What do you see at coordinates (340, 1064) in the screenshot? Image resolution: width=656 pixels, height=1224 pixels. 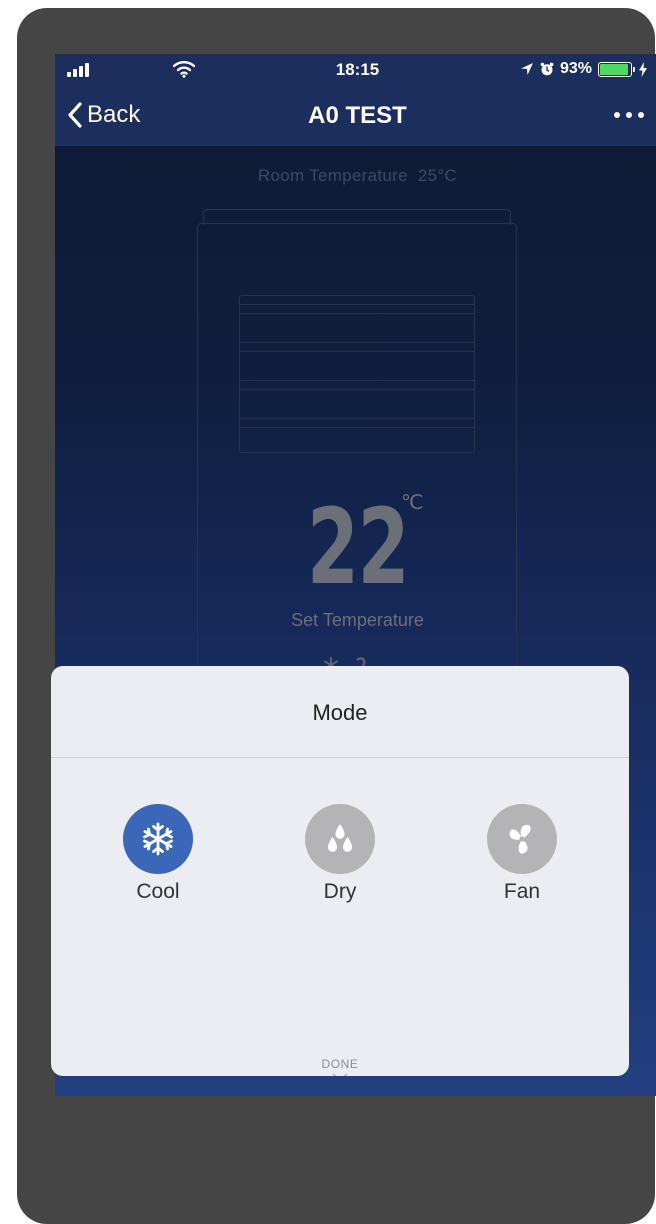 I see `done-button: DONE` at bounding box center [340, 1064].